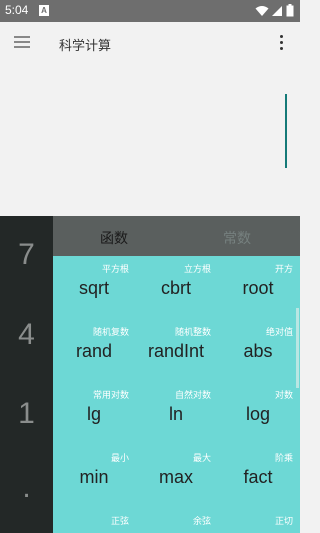  I want to click on key-subtitle: 最小, so click(119, 459).